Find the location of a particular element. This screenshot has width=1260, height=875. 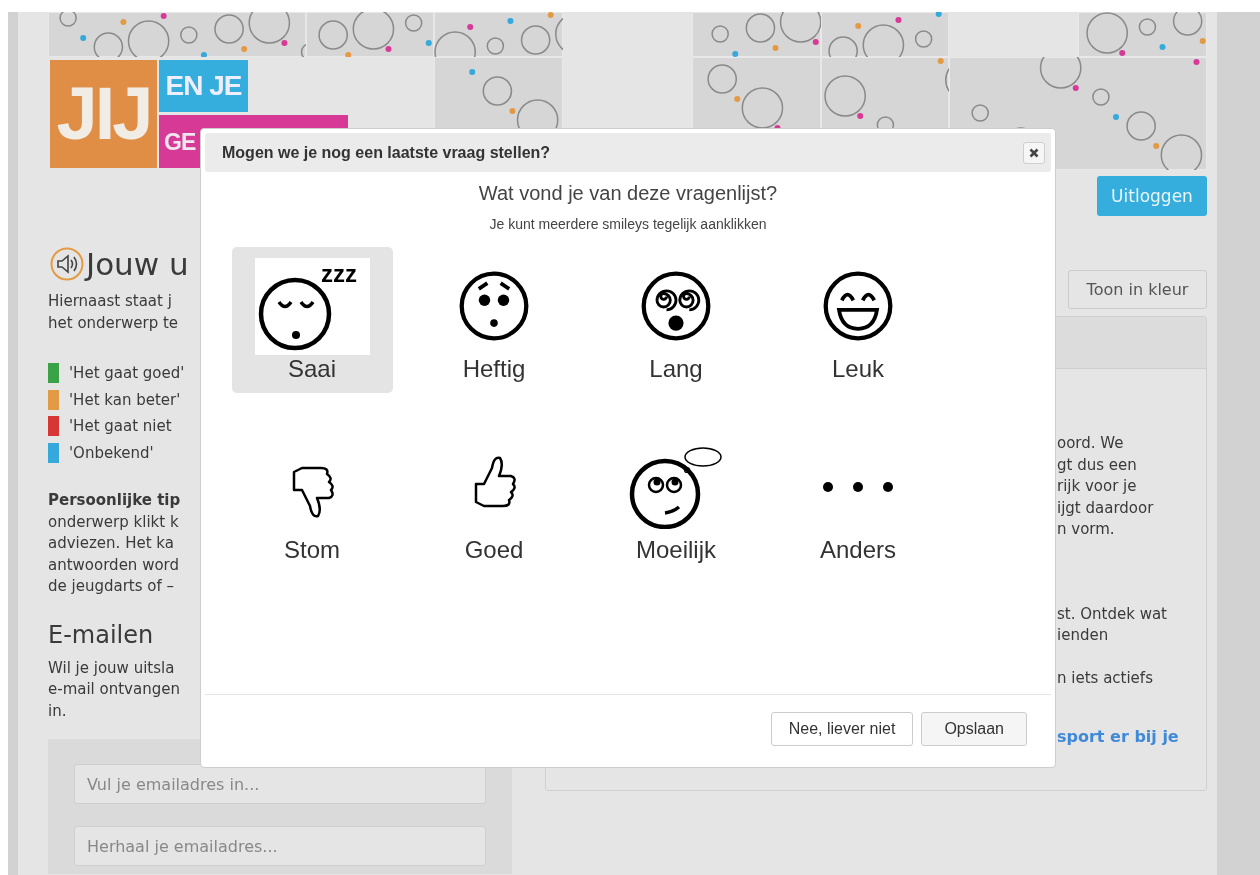

info-text: n iets actiefs is located at coordinates (1105, 678).